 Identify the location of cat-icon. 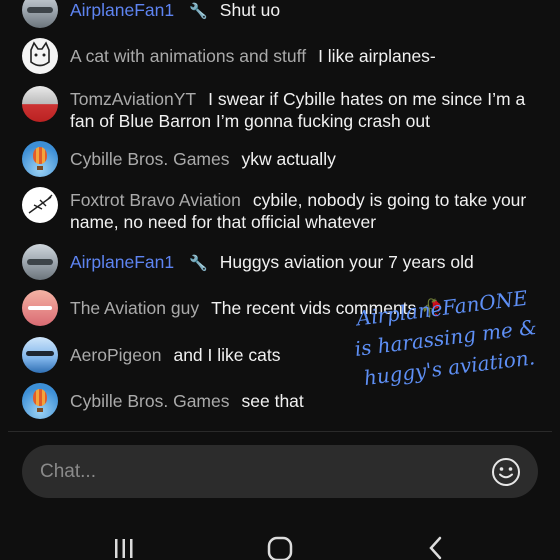
(40, 54).